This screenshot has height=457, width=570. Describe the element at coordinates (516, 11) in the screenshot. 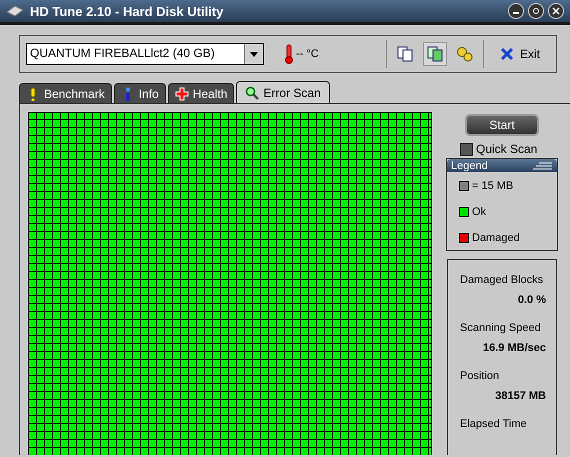

I see `minimize-button` at that location.